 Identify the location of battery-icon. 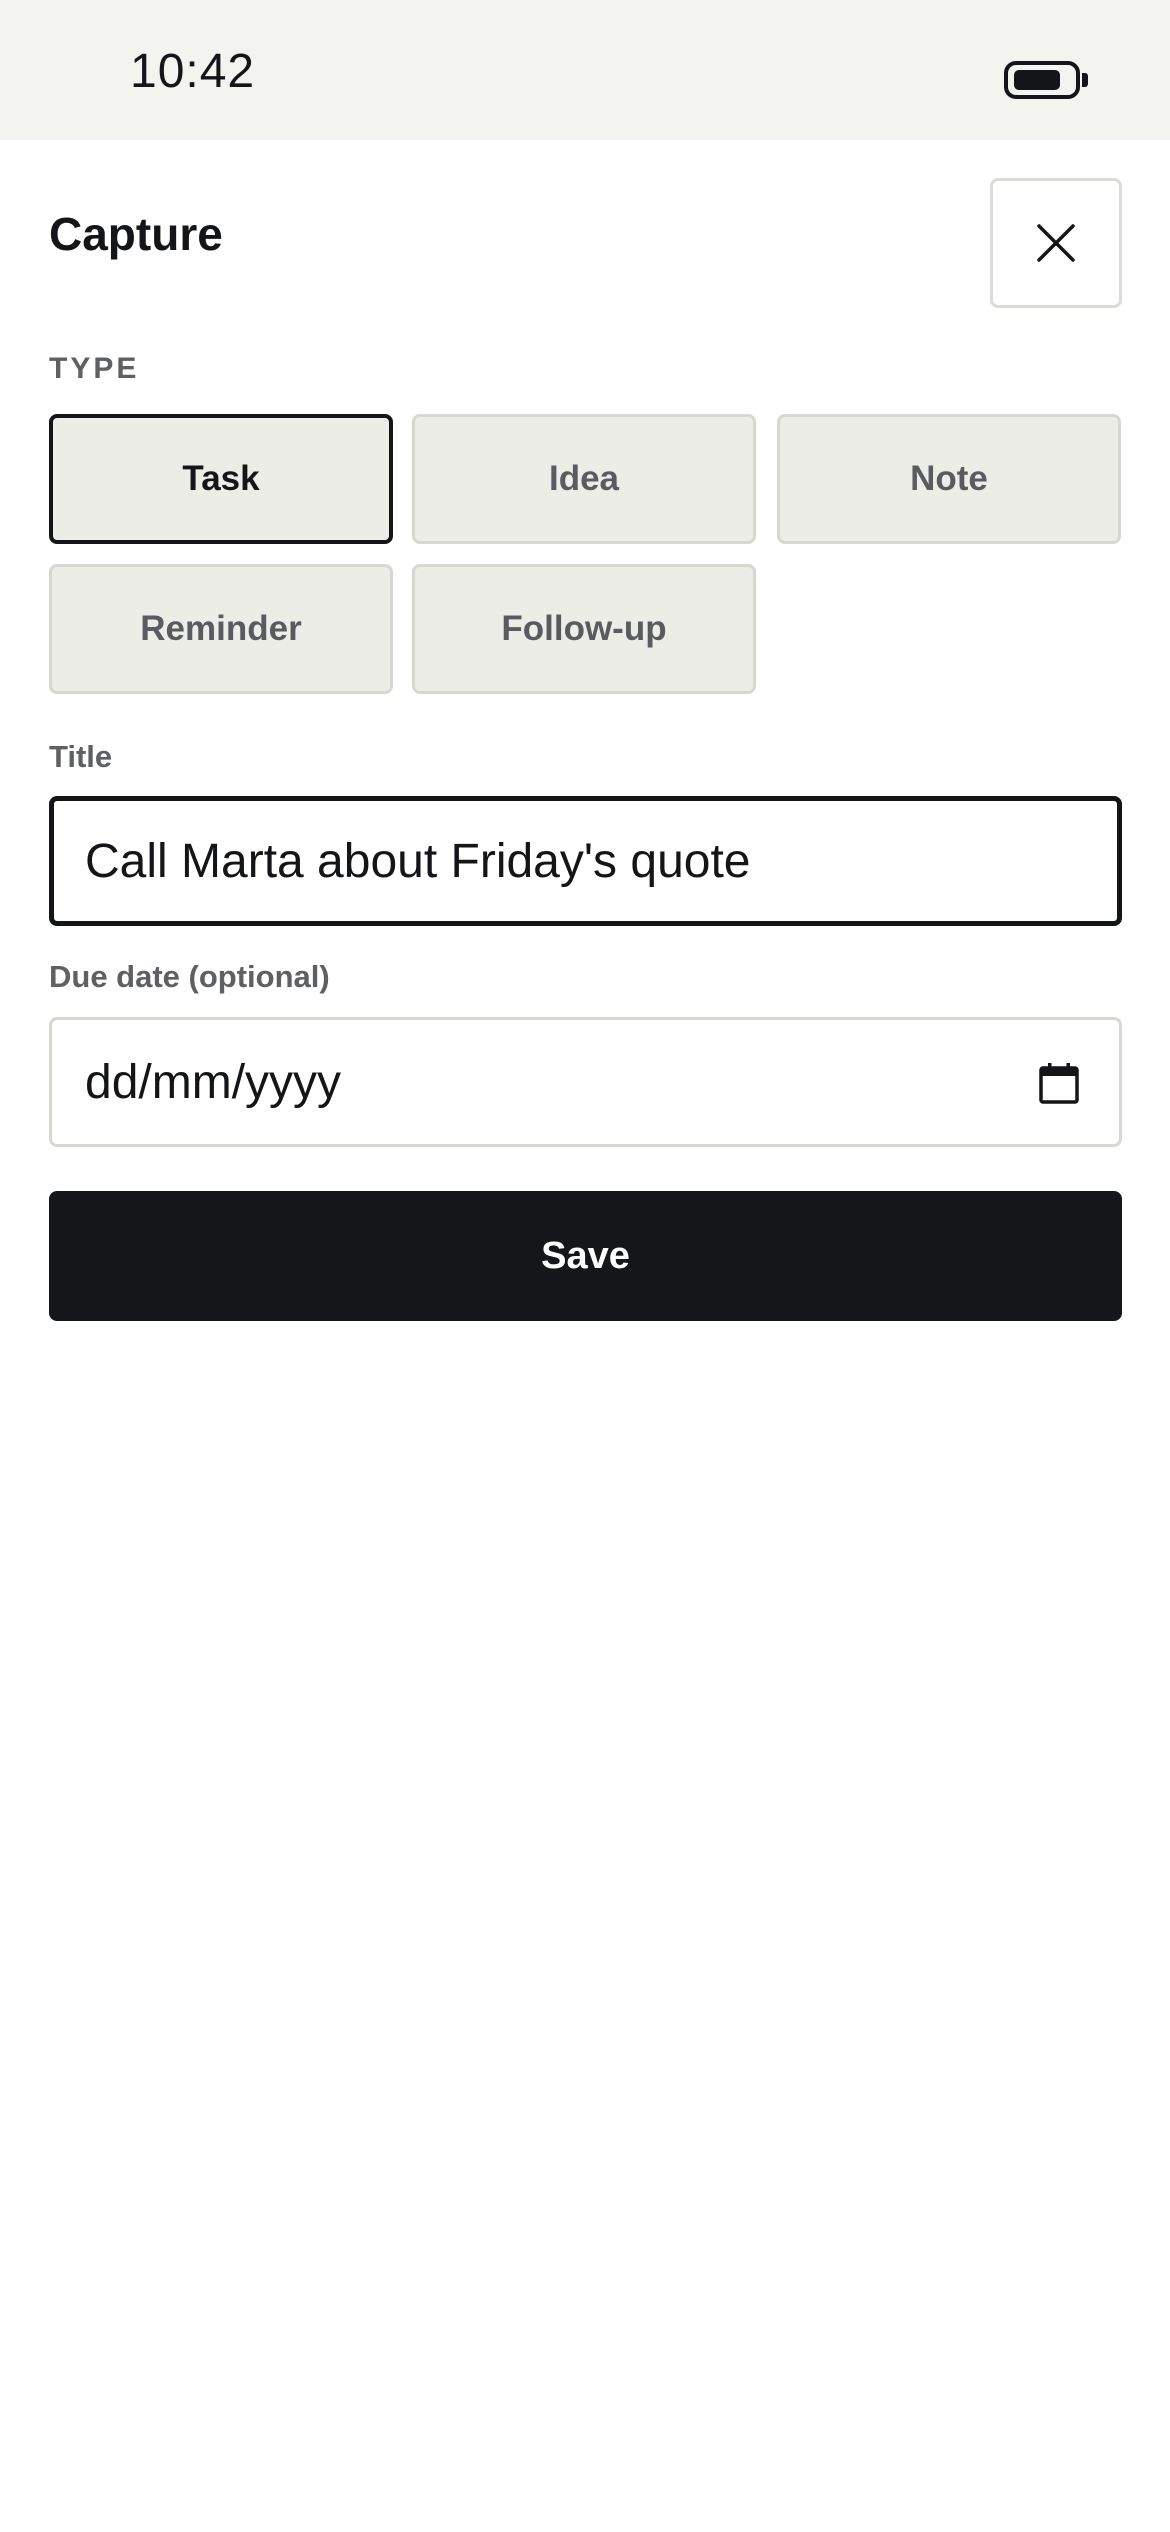
(1042, 80).